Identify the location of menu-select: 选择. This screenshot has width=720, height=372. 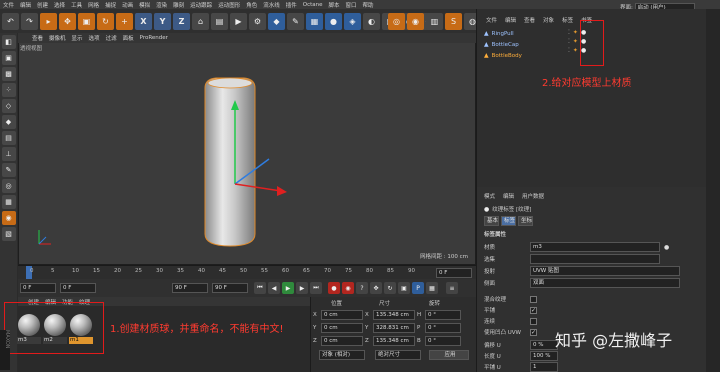
(59, 5).